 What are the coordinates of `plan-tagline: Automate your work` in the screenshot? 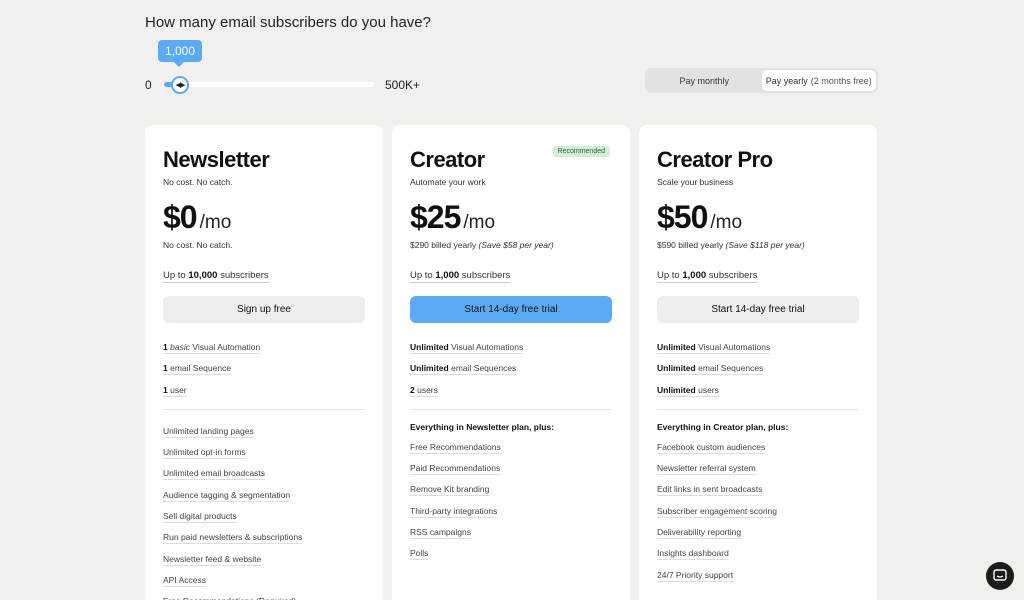 It's located at (448, 182).